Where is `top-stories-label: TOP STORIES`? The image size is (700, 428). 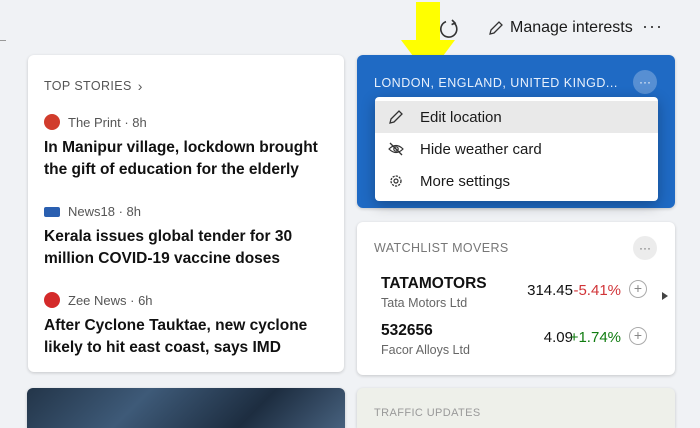
top-stories-label: TOP STORIES is located at coordinates (88, 86).